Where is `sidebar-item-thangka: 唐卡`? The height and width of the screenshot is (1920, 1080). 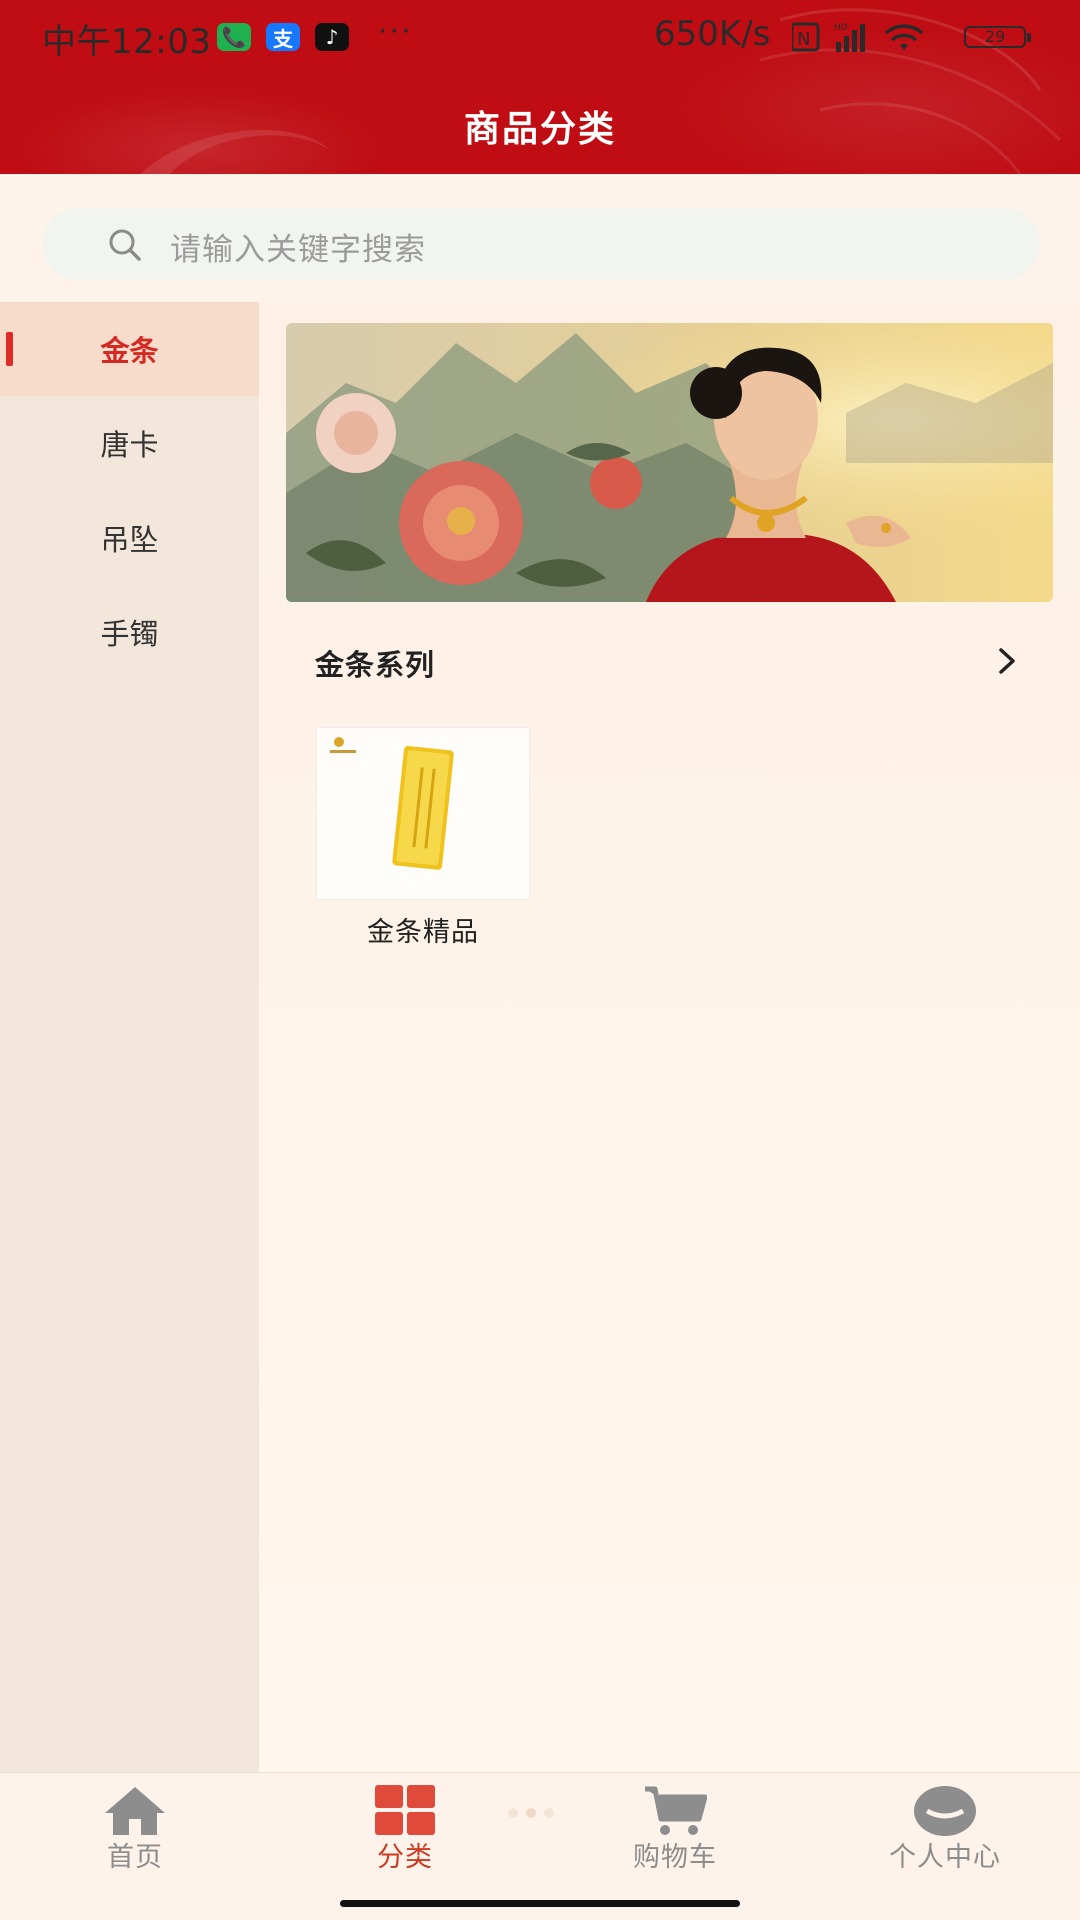 sidebar-item-thangka: 唐卡 is located at coordinates (129, 443).